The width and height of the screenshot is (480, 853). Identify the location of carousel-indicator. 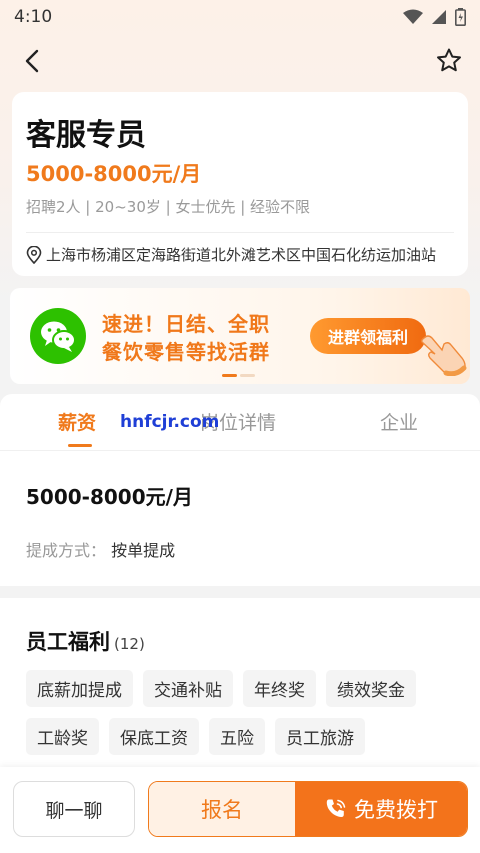
(238, 375).